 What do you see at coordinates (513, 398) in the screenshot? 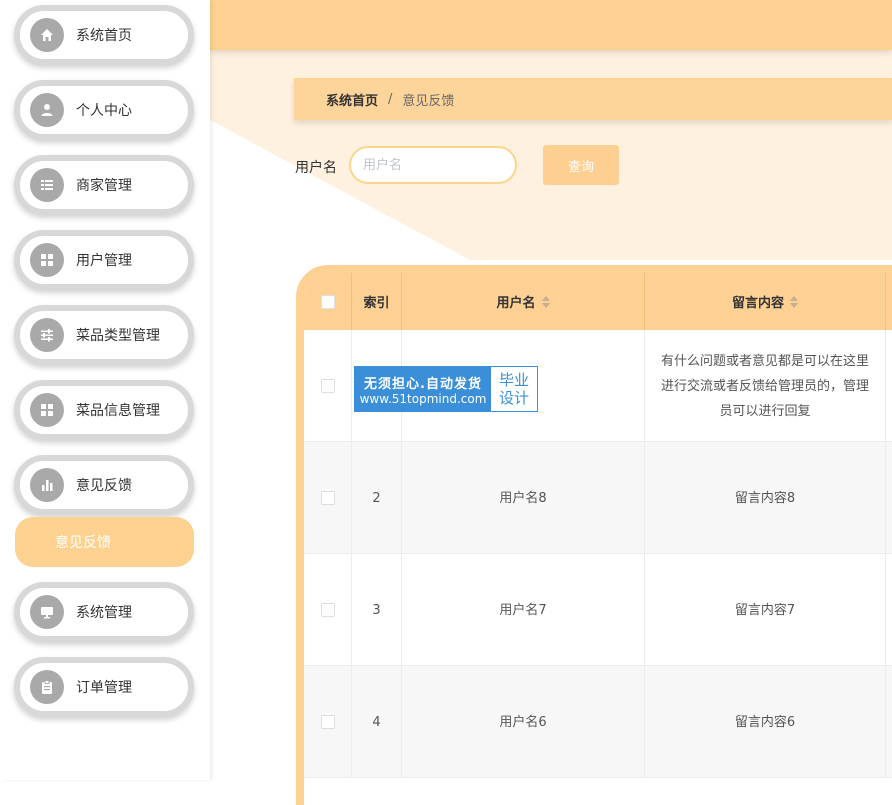
I see `watermark-right-line2: 设计` at bounding box center [513, 398].